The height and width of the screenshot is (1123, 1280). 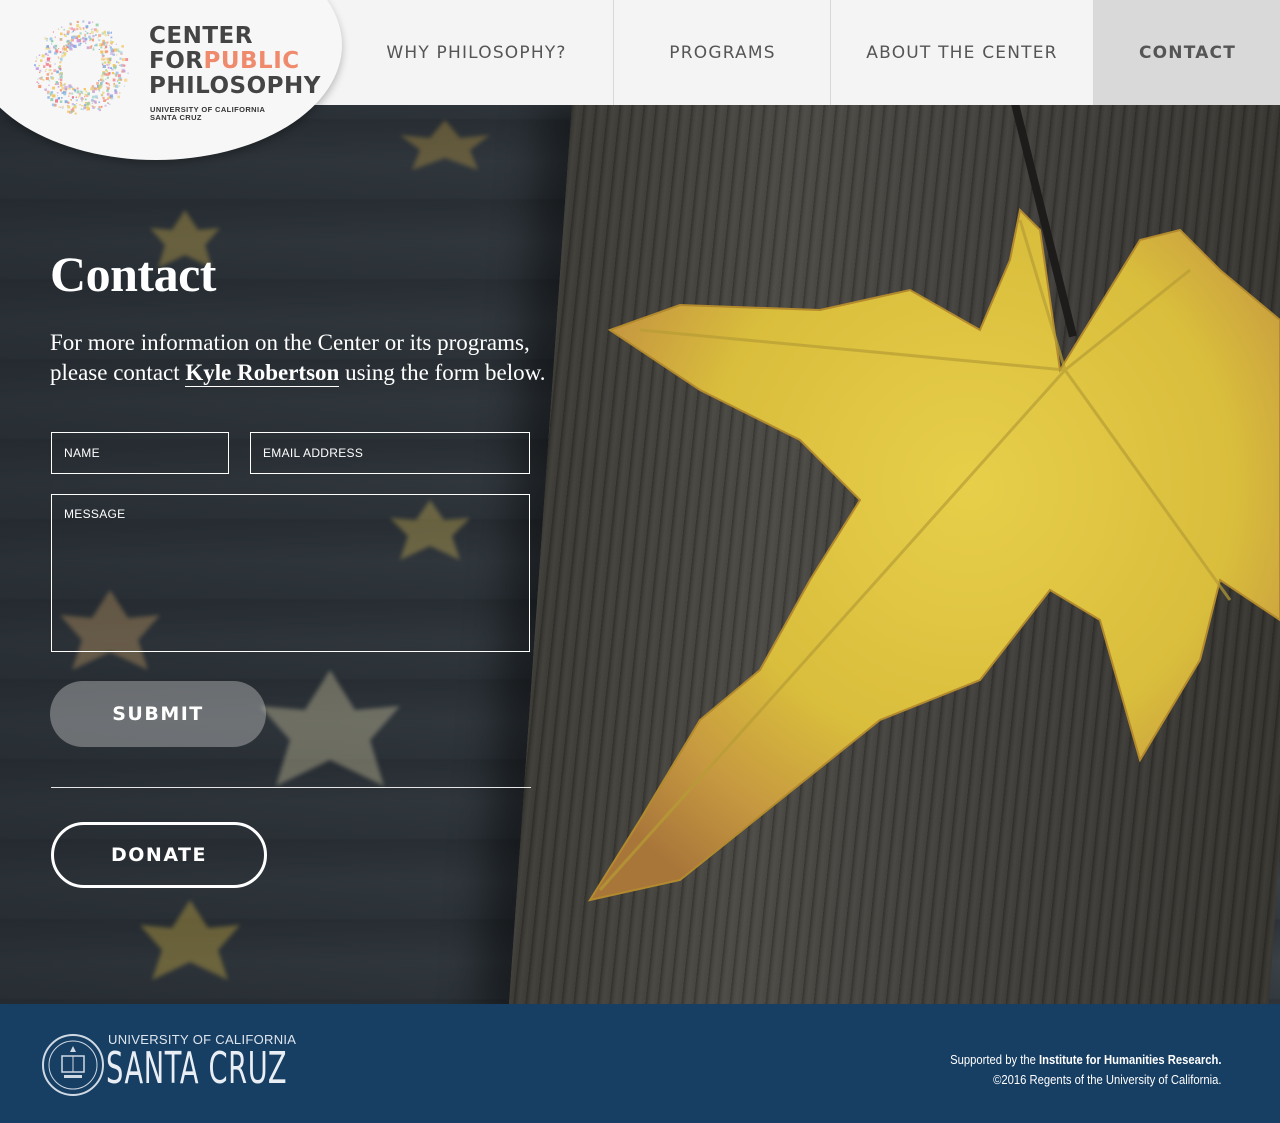 What do you see at coordinates (442, 372) in the screenshot?
I see `intro-text-after: using the form below.` at bounding box center [442, 372].